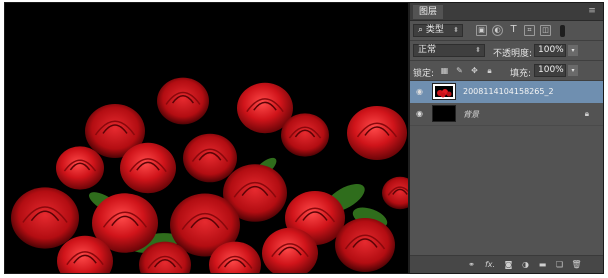 The image size is (608, 278). What do you see at coordinates (525, 265) in the screenshot?
I see `adjustment-layer-icon: ◑` at bounding box center [525, 265].